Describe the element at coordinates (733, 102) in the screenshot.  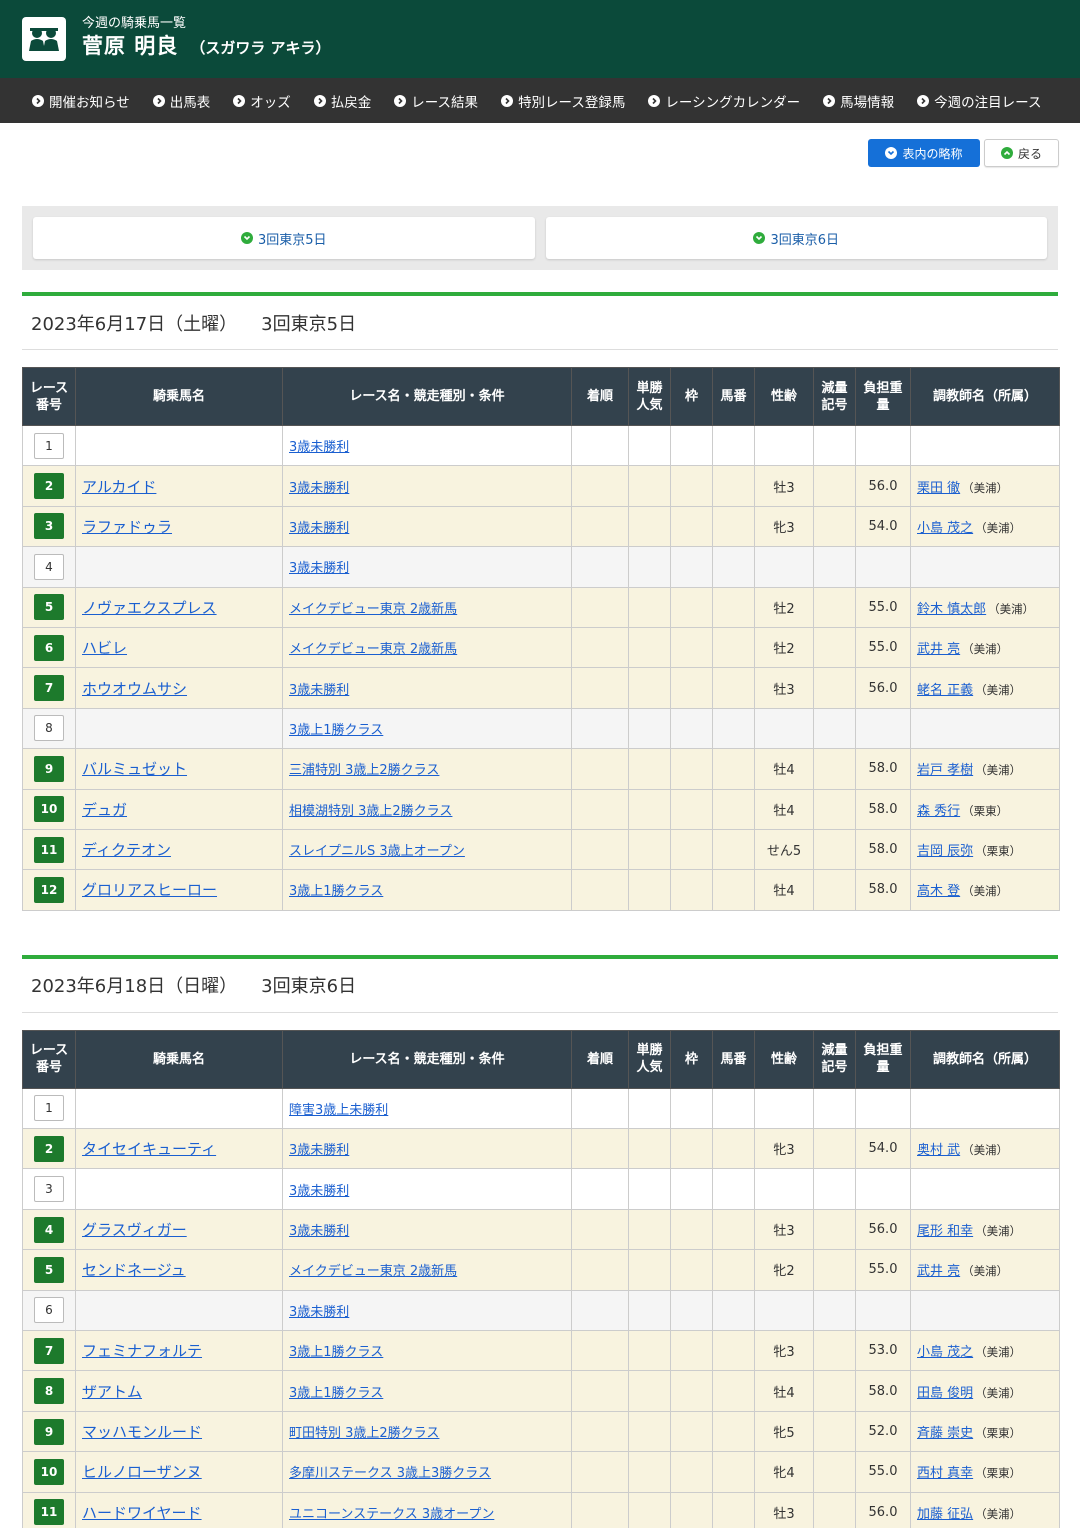
I see `nav-item-label: レーシングカレンダー` at that location.